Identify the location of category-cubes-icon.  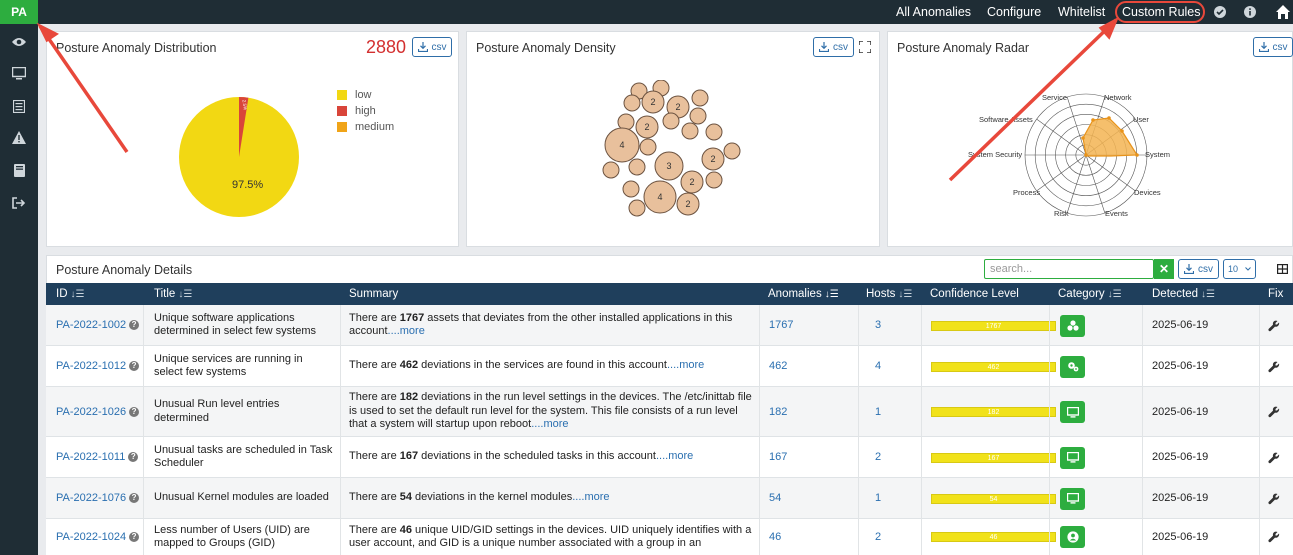
(1072, 325).